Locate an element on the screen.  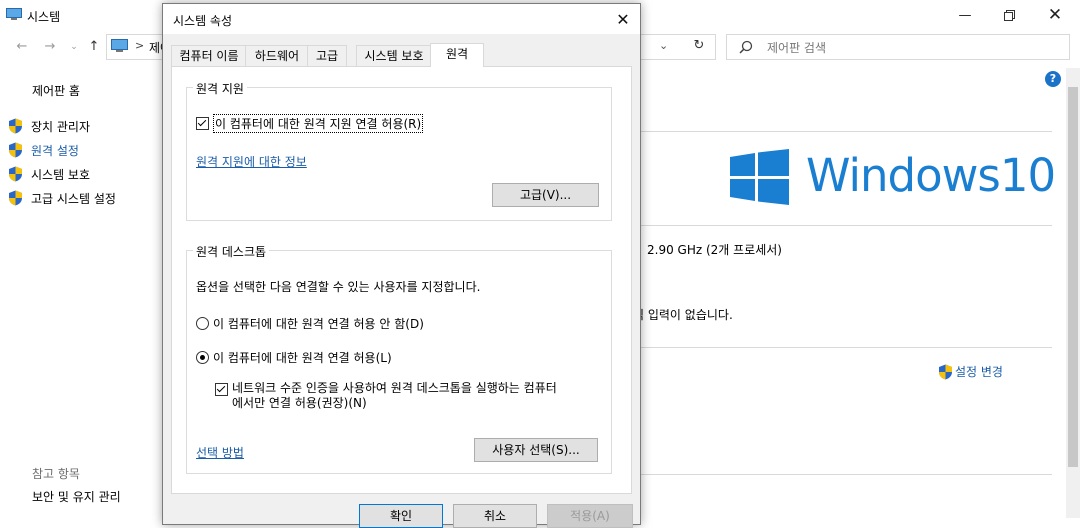
sidebar-item-label: 시스템 보호 is located at coordinates (61, 174).